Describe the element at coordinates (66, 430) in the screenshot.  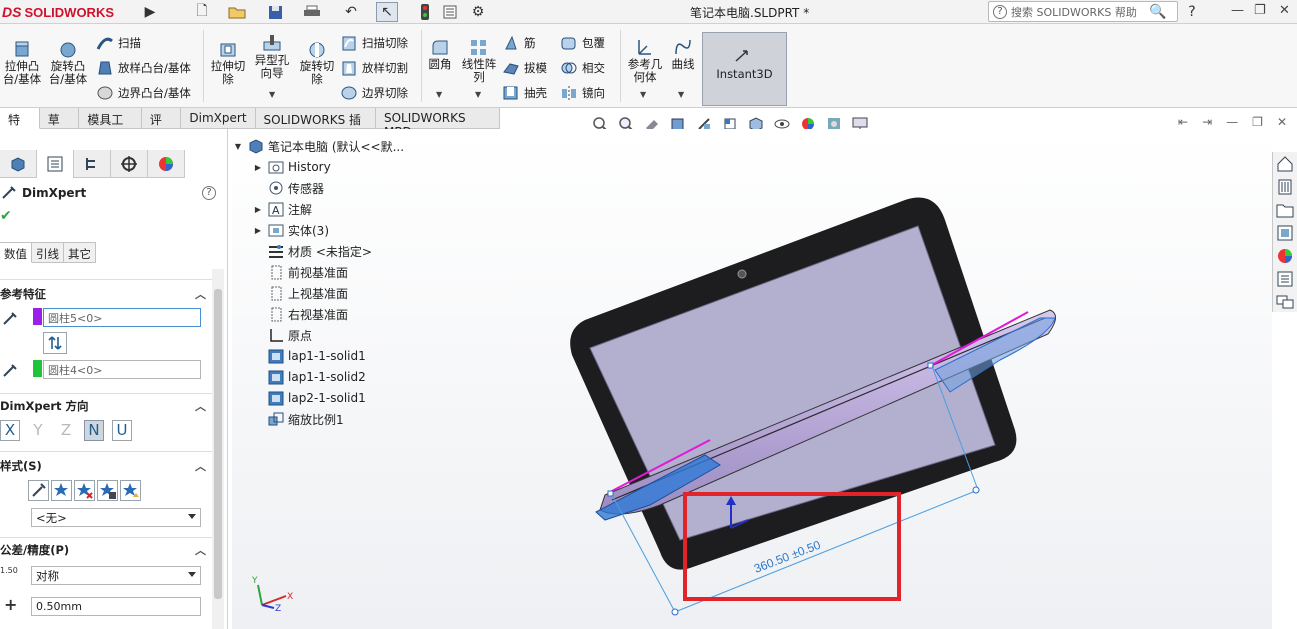
I see `direction-z-button: Z` at that location.